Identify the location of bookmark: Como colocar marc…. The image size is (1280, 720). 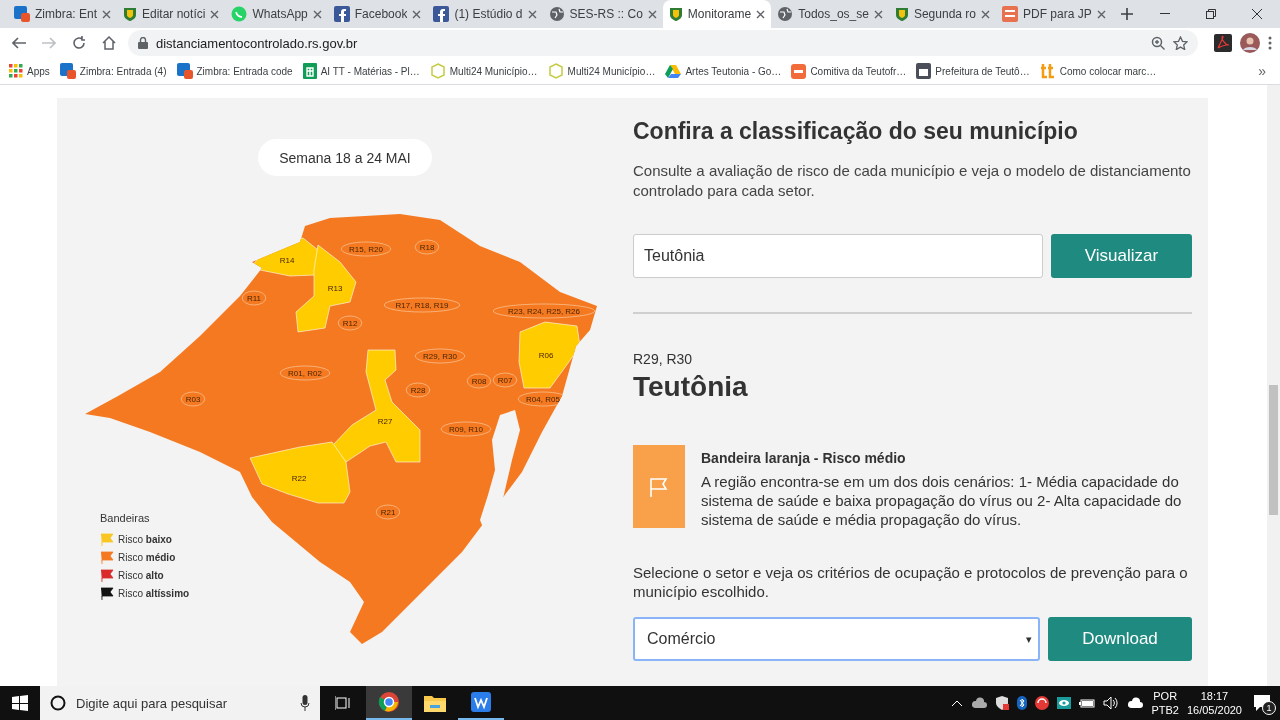
(1098, 71).